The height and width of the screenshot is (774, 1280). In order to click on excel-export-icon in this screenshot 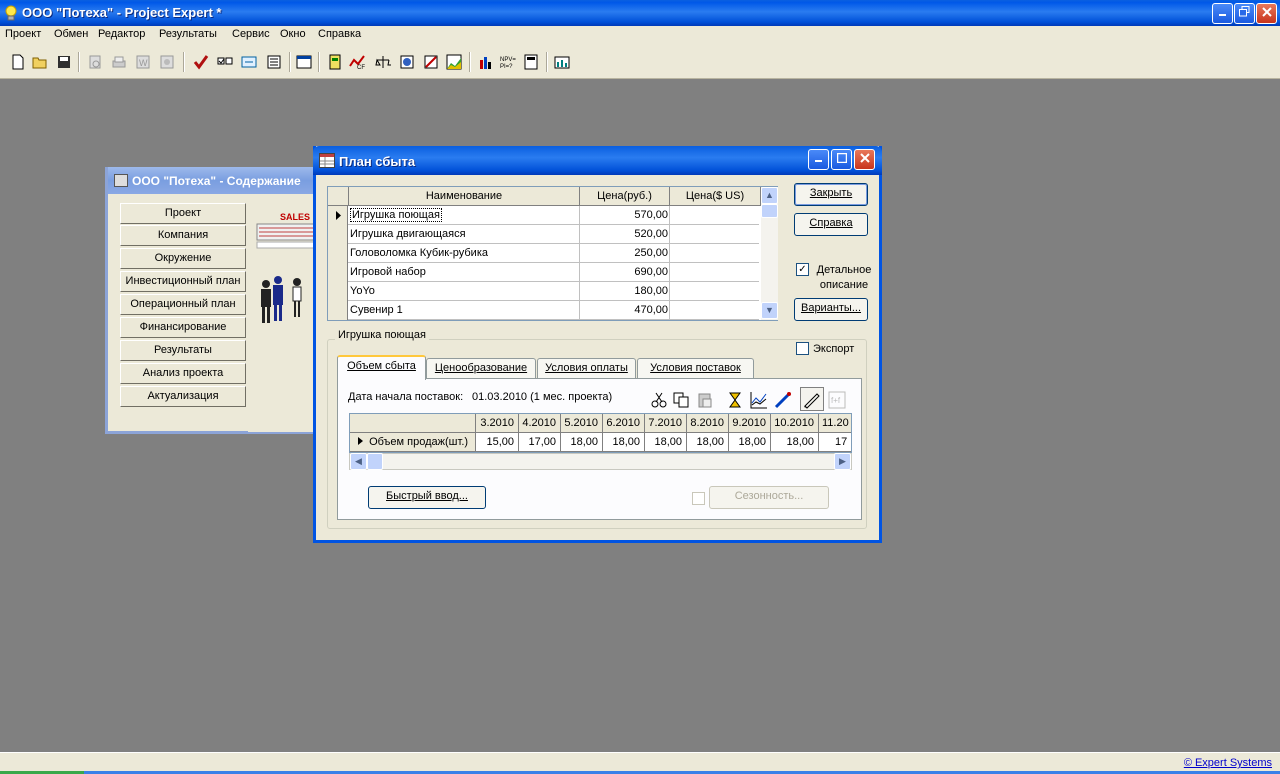, I will do `click(167, 62)`.